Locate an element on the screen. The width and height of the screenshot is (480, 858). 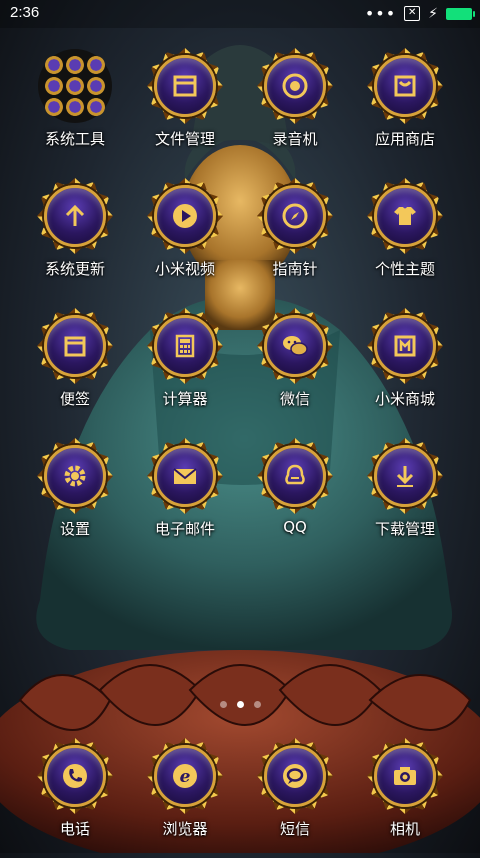
record-icon is located at coordinates (295, 86).